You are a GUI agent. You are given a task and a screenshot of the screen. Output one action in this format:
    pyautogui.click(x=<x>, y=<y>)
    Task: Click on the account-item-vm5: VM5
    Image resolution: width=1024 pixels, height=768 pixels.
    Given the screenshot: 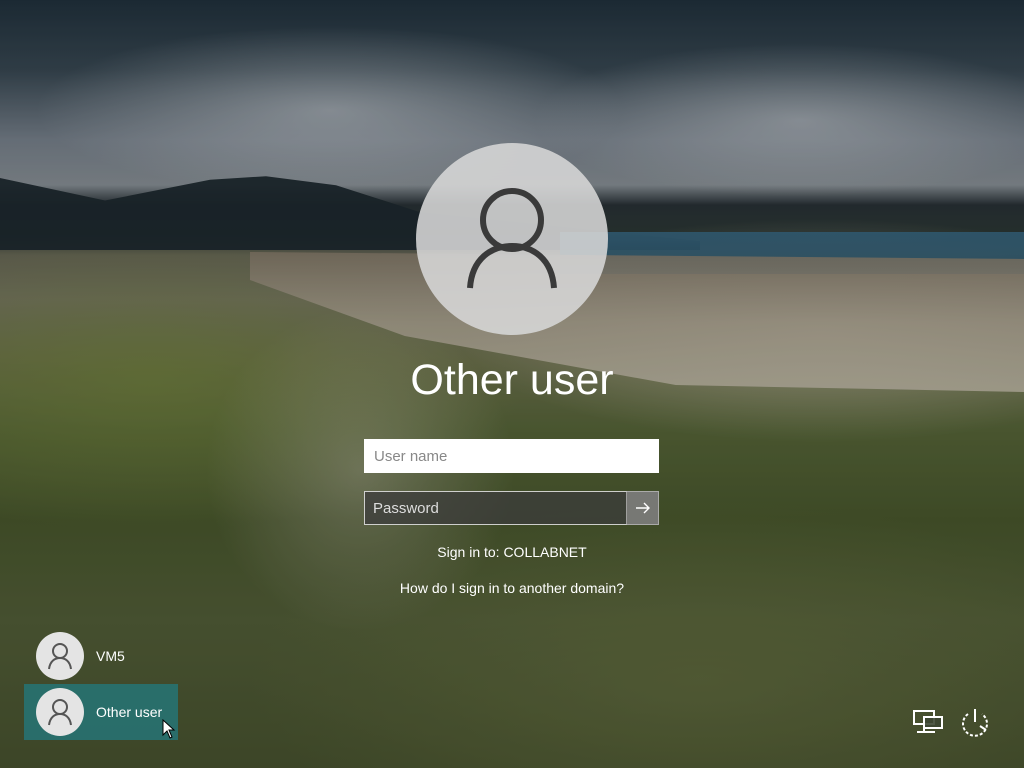 What is the action you would take?
    pyautogui.click(x=101, y=656)
    